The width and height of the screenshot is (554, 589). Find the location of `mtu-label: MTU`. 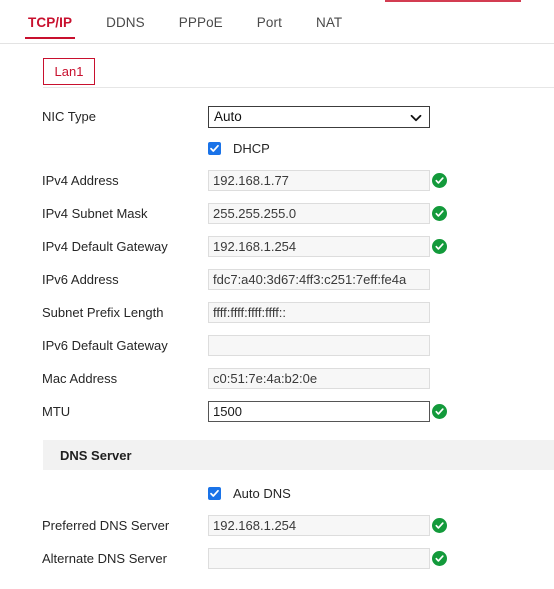

mtu-label: MTU is located at coordinates (56, 411).